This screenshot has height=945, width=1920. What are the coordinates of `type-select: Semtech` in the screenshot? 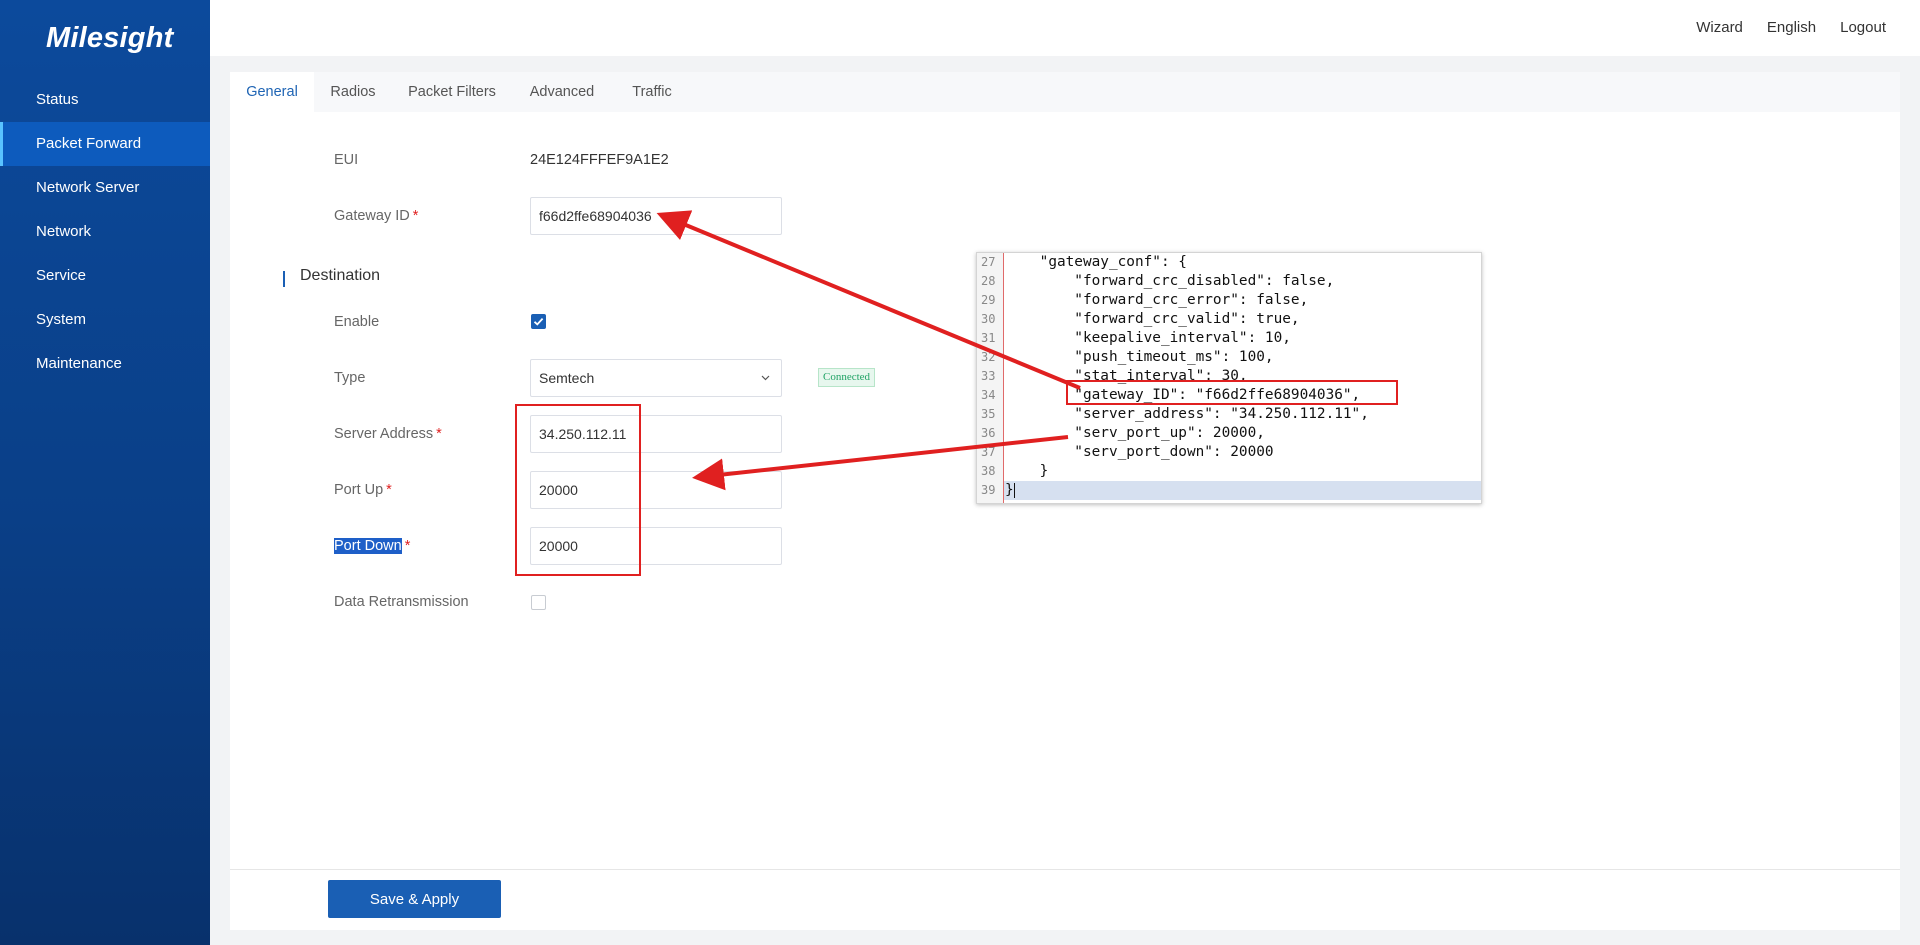 It's located at (656, 378).